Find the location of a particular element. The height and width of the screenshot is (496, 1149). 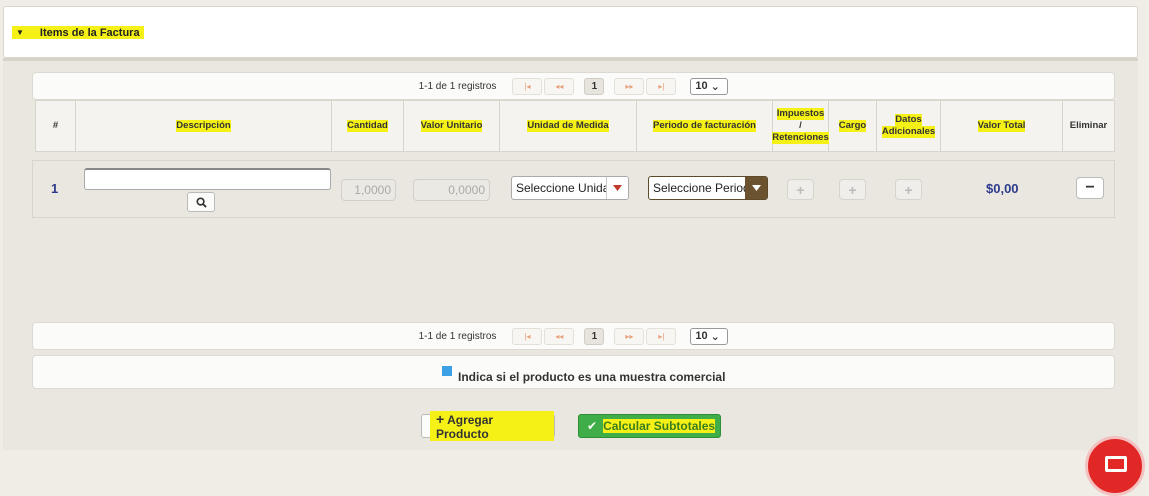

add-product-button: + Agregar Producto is located at coordinates (488, 426).